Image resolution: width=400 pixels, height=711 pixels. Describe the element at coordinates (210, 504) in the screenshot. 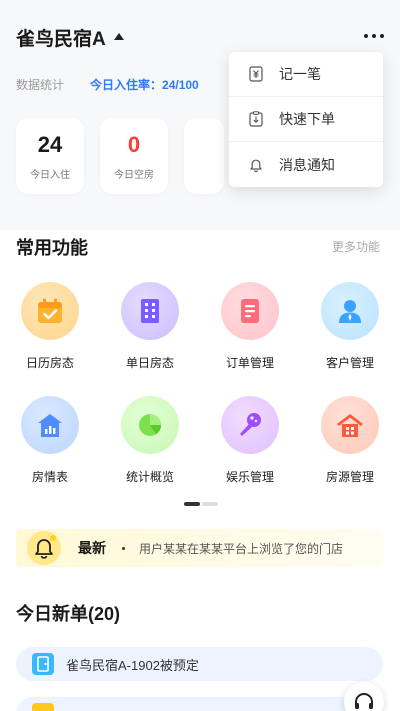

I see `page-dot` at that location.